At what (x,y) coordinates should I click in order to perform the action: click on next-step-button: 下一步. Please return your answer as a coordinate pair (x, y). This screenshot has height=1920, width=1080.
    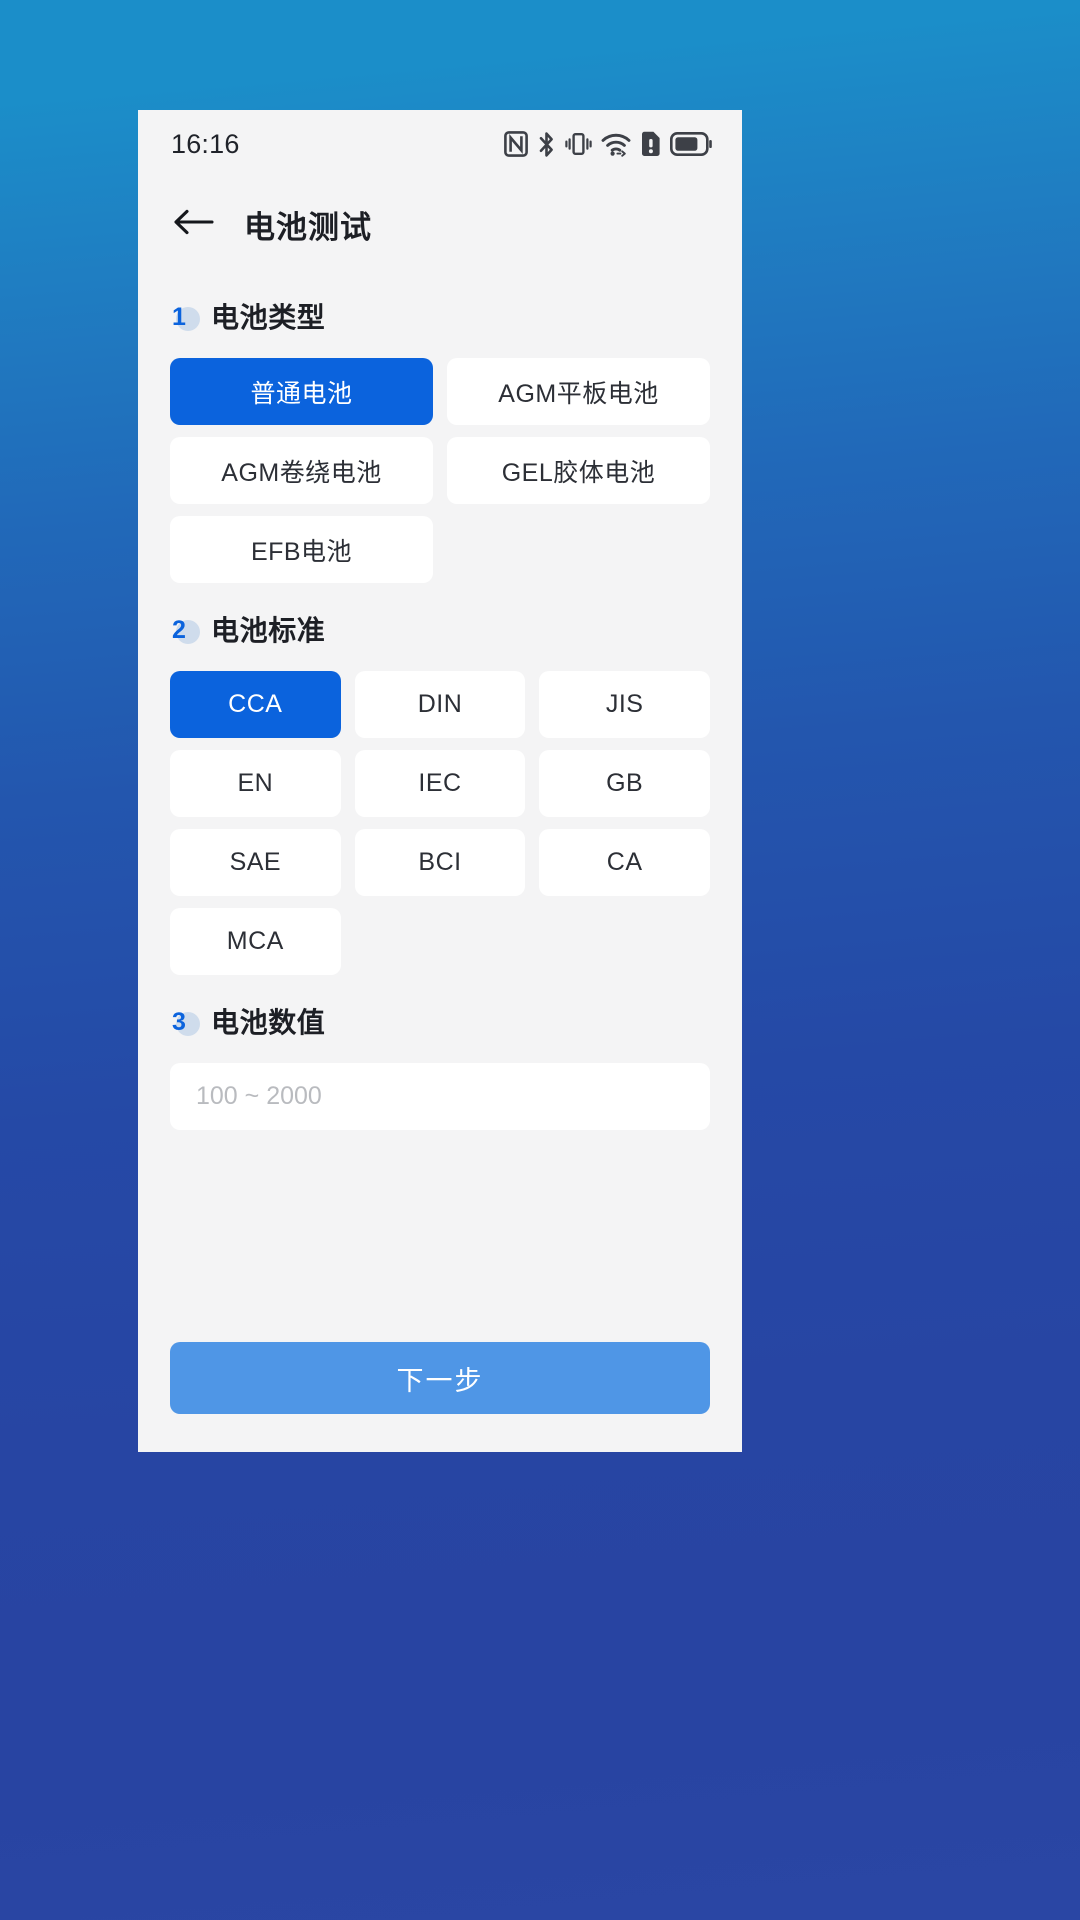
    Looking at the image, I should click on (440, 1378).